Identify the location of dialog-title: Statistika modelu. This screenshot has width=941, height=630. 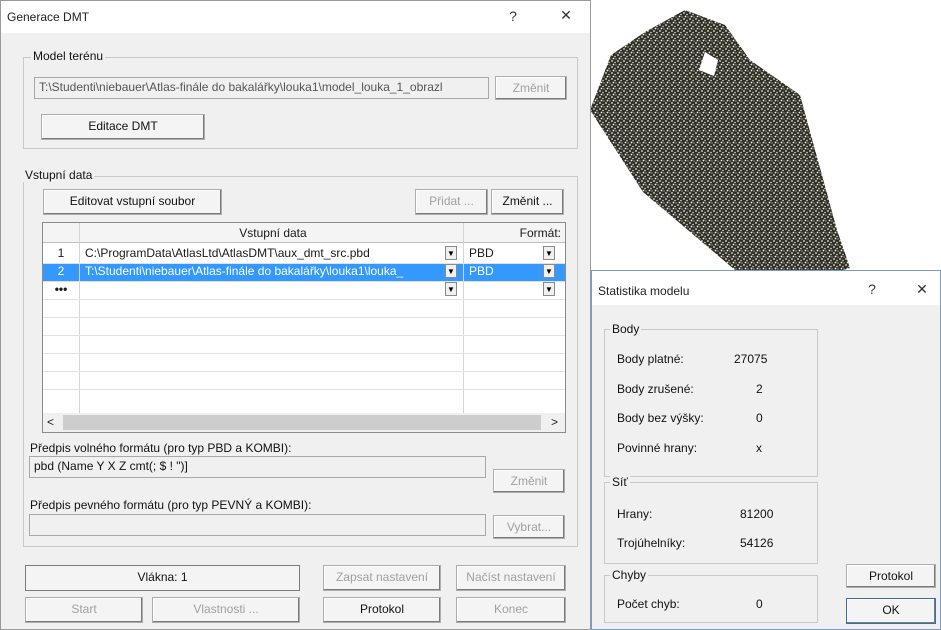
(644, 291).